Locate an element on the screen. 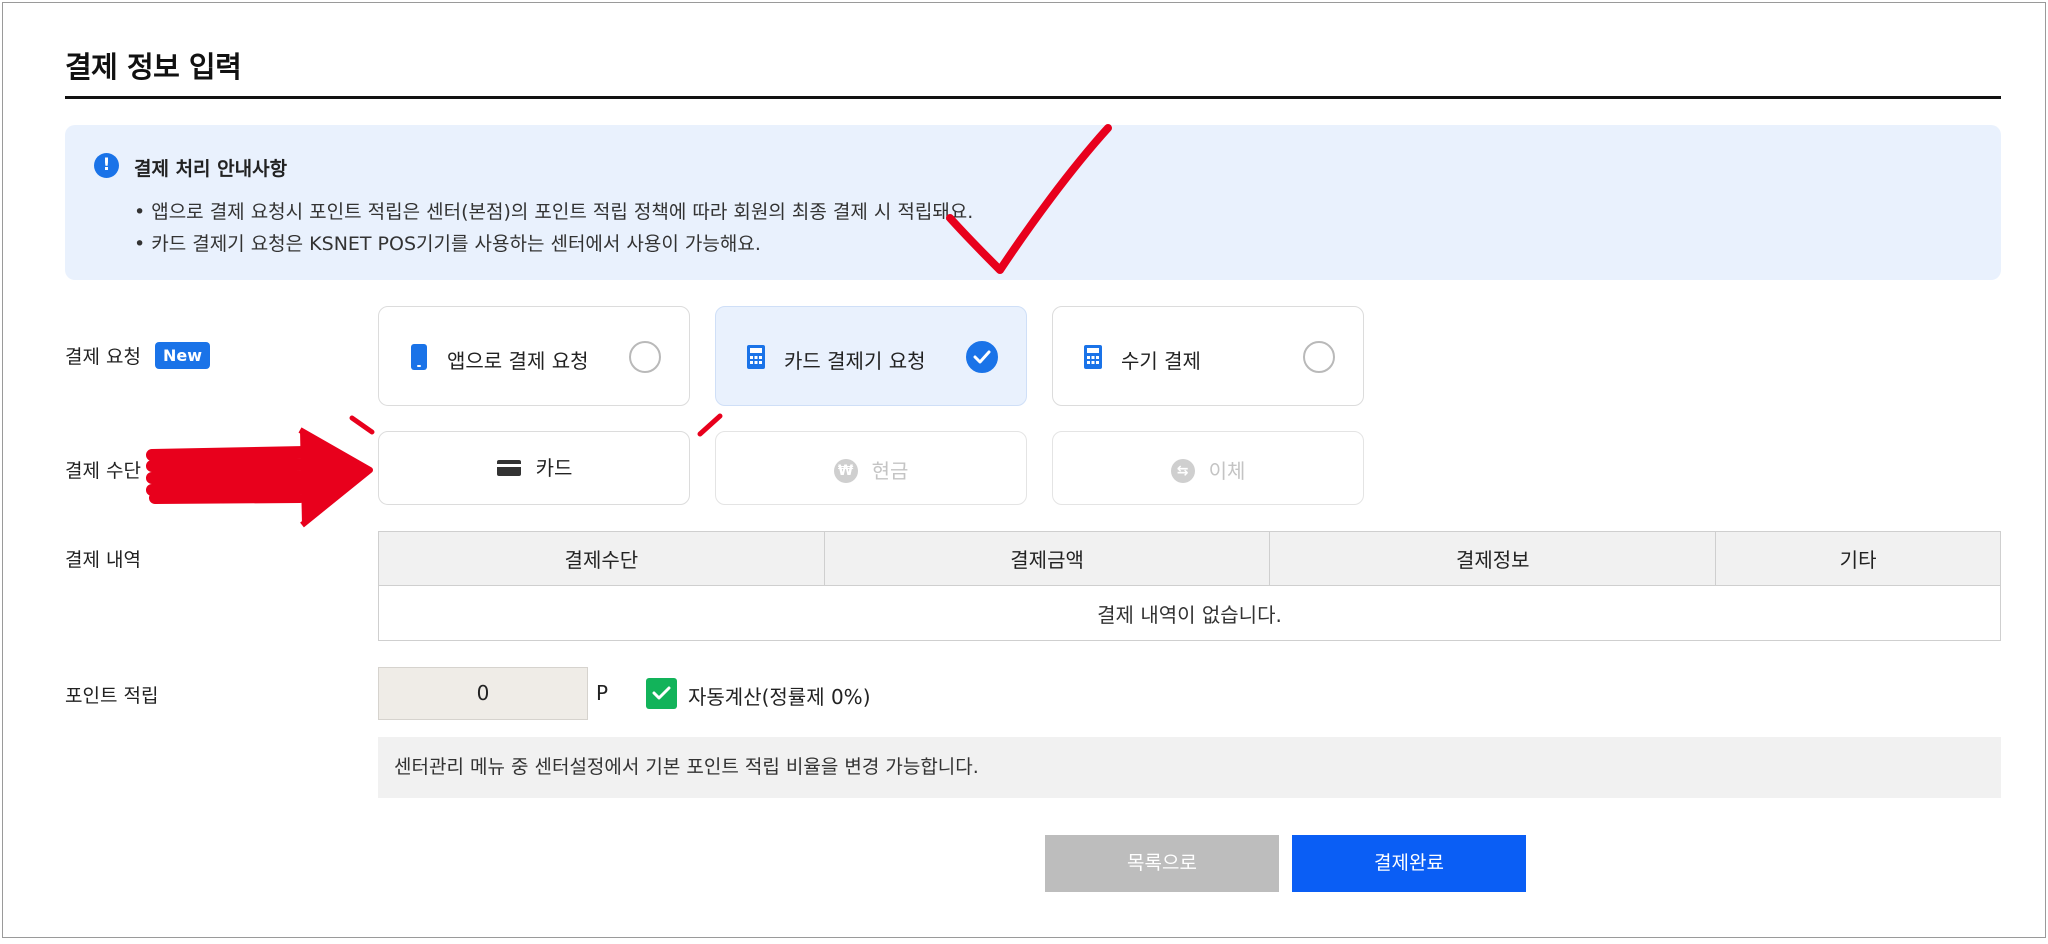 Image resolution: width=2048 pixels, height=944 pixels. method-cash-button: ₩ 현금 is located at coordinates (871, 468).